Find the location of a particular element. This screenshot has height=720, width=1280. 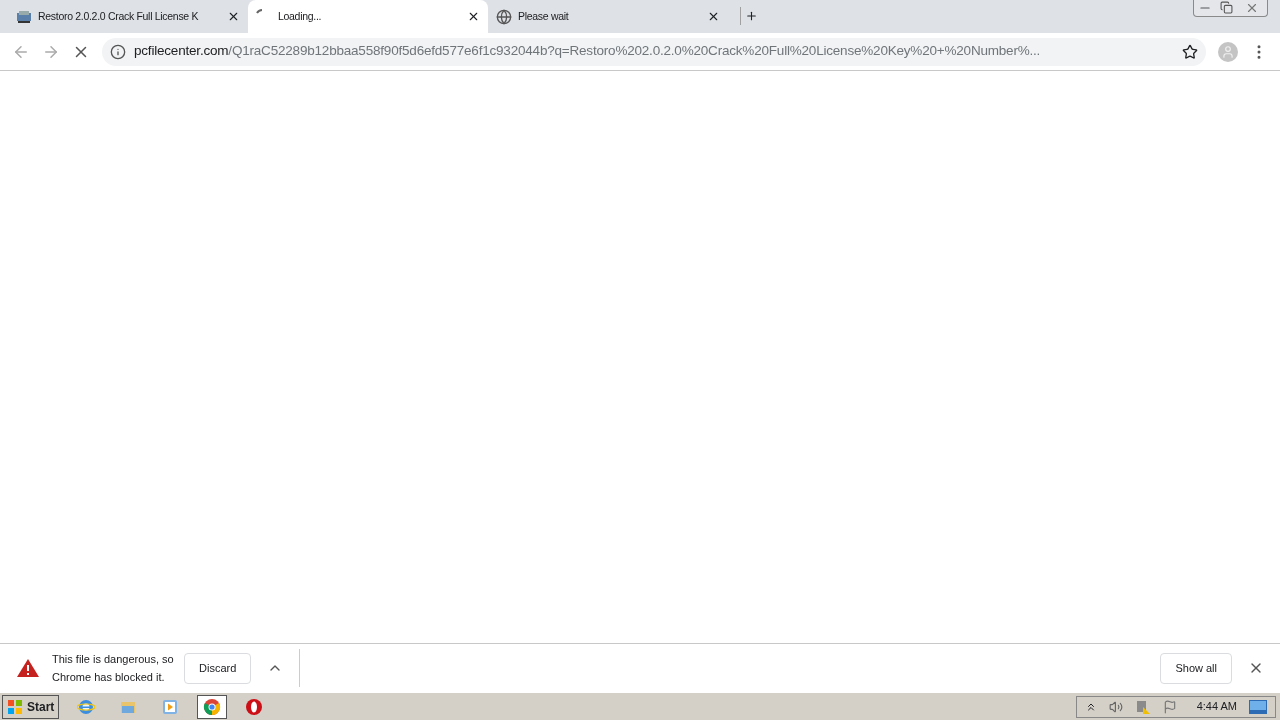

clock: 4:44 AM is located at coordinates (1216, 707).